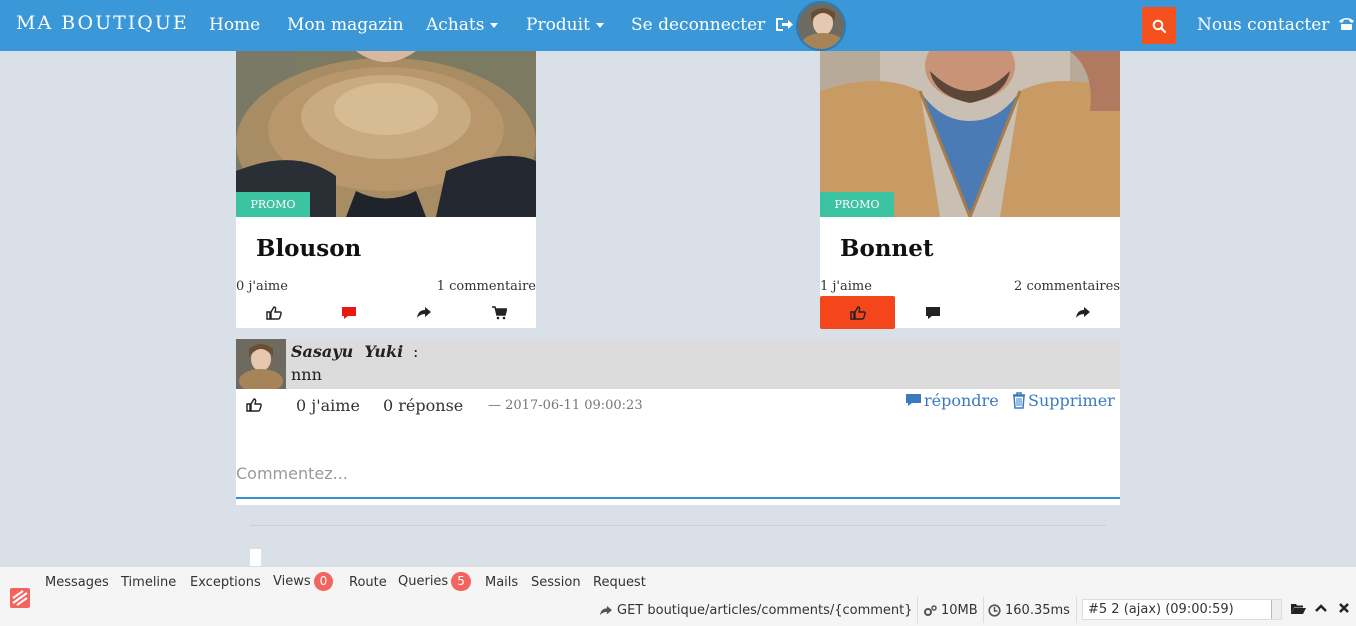  I want to click on debug-tab-views: Views 0, so click(303, 581).